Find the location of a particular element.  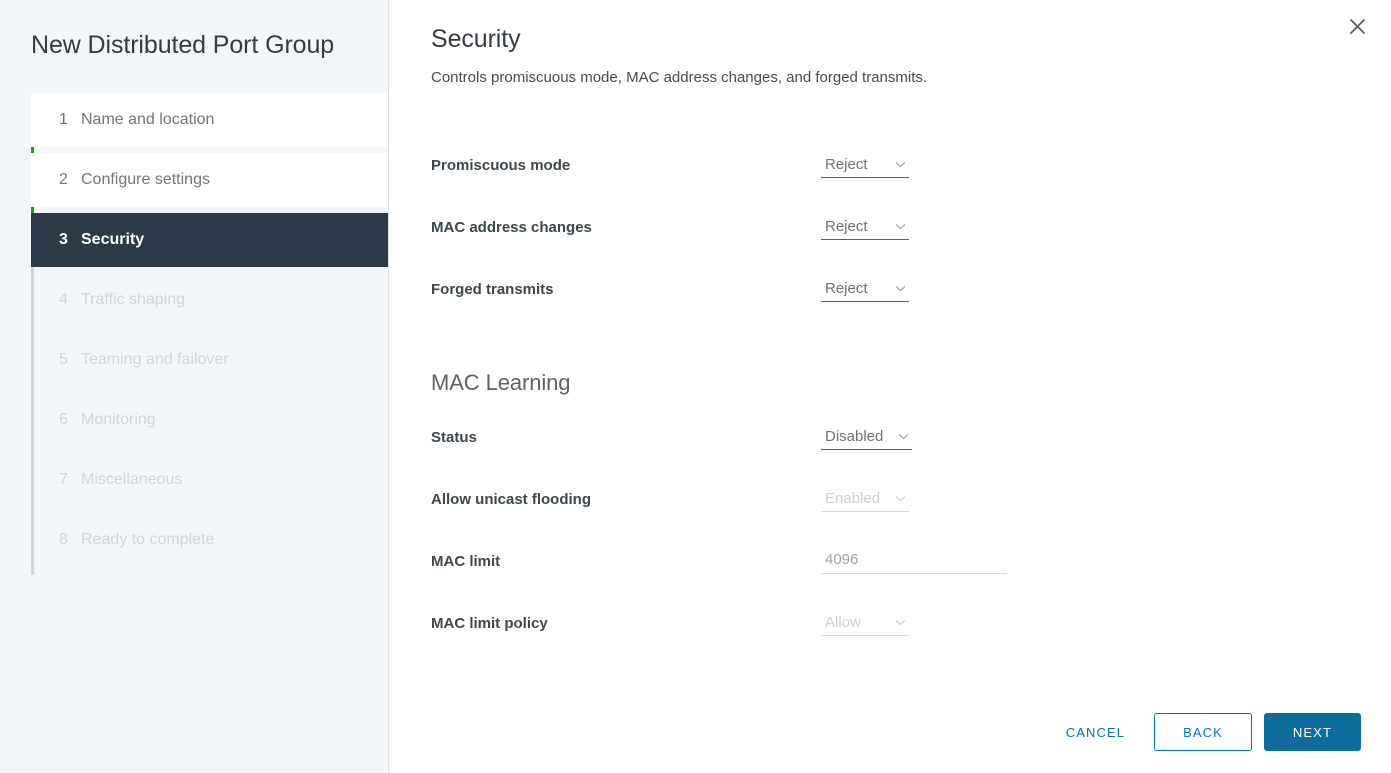

forged-transmits-control: Reject is located at coordinates (865, 289).